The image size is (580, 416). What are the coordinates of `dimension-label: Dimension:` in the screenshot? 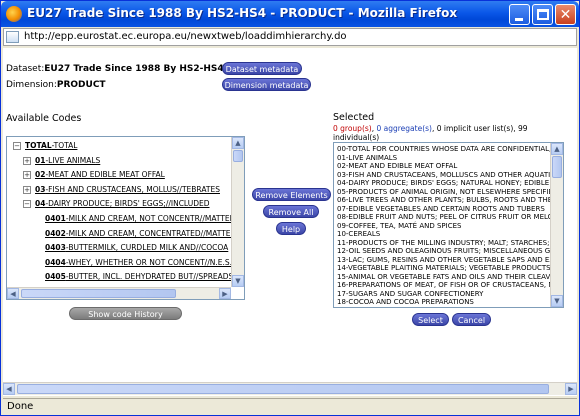 It's located at (31, 85).